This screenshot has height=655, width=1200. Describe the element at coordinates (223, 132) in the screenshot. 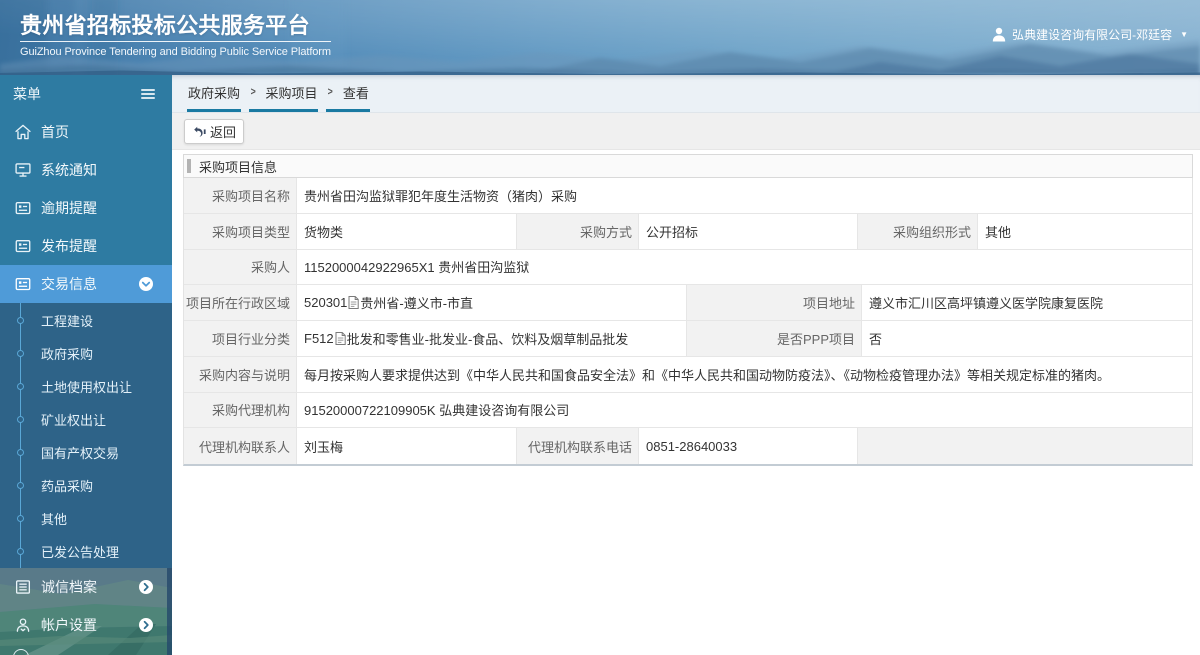

I see `back-button-label: 返回` at that location.